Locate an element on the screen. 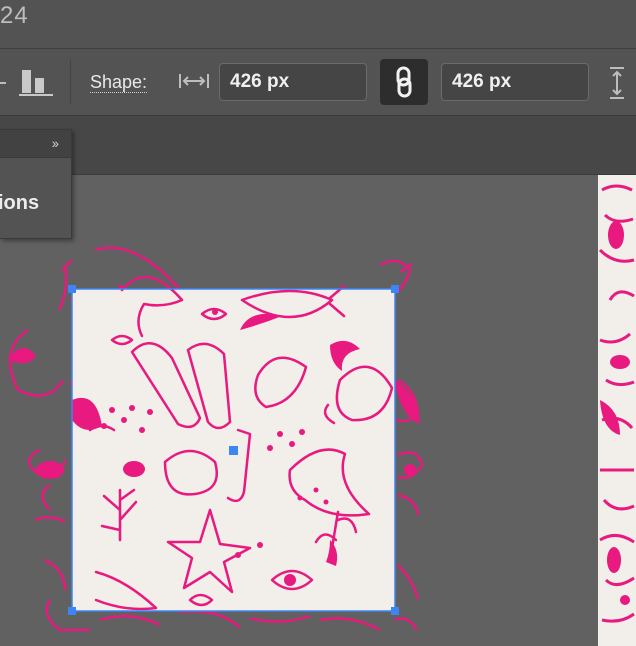 The image size is (636, 646). selection-handle-top-right is located at coordinates (395, 289).